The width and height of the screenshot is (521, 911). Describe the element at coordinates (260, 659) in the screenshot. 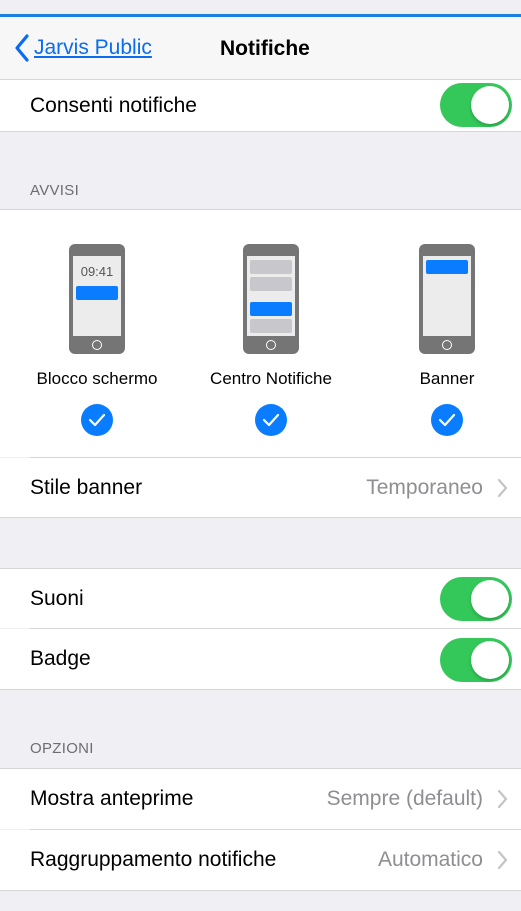

I see `badge-row: Badge` at that location.